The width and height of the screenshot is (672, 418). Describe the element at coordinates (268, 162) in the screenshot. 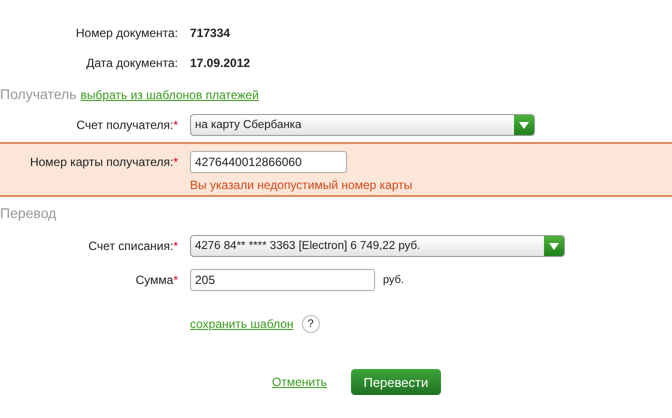

I see `card-number-field: 4276440012866060` at that location.